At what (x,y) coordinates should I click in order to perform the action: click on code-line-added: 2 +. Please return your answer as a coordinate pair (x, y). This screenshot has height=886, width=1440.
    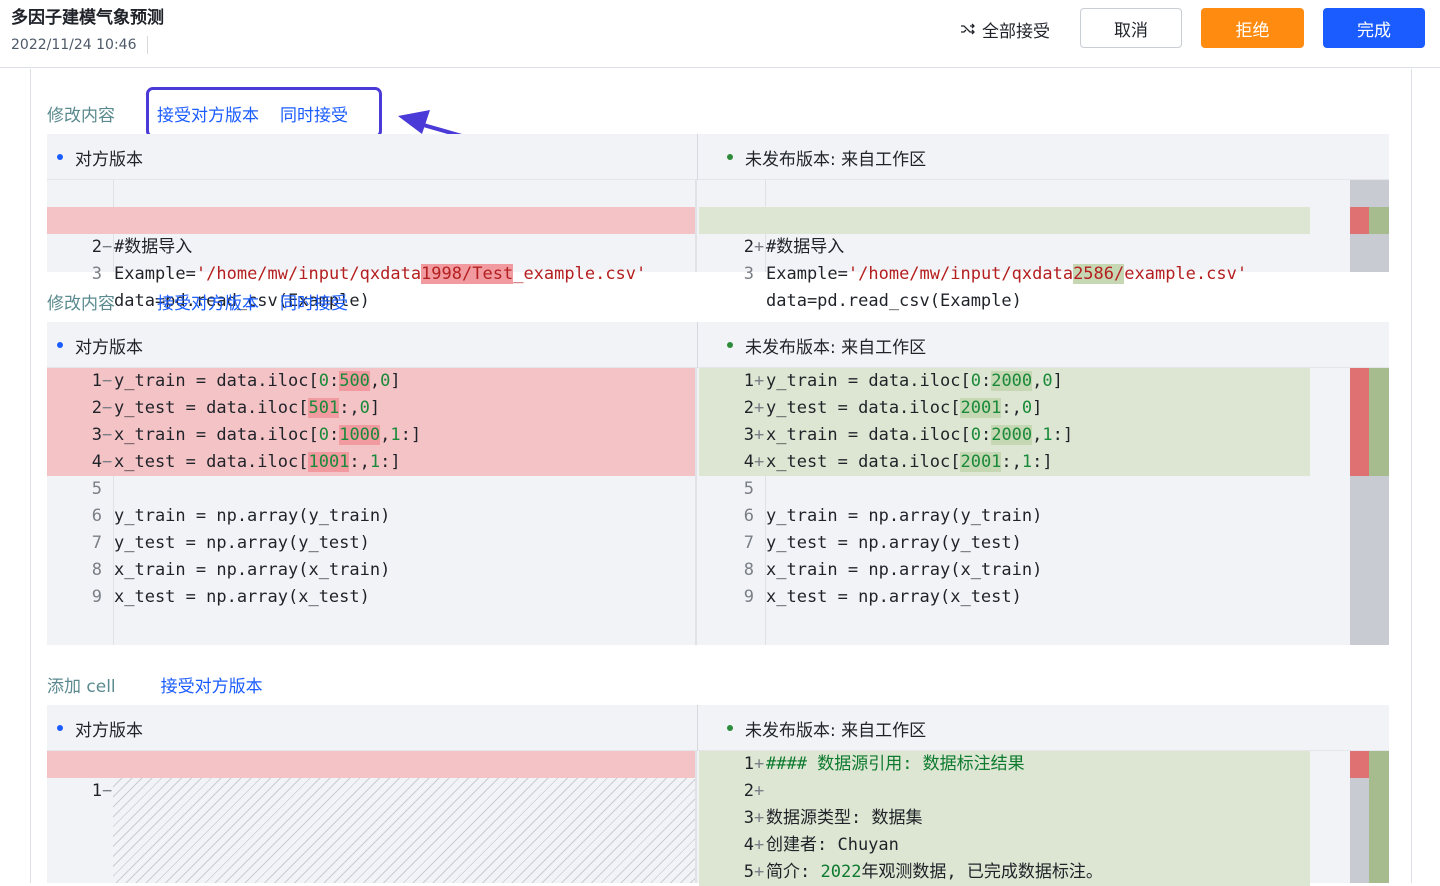
    Looking at the image, I should click on (1004, 791).